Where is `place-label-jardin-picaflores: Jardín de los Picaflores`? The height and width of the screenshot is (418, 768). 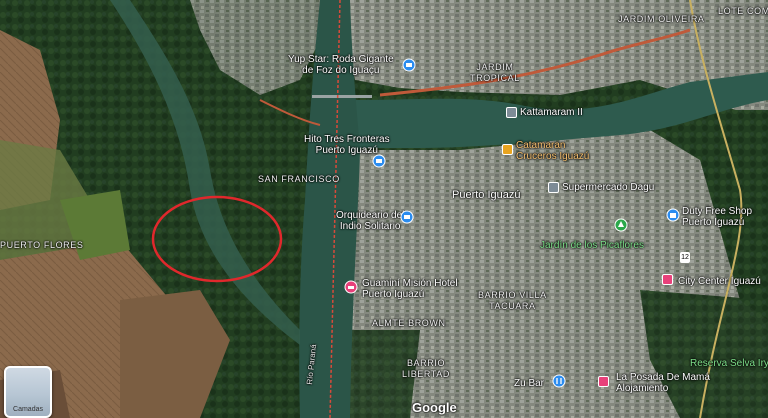
place-label-jardin-picaflores: Jardín de los Picaflores is located at coordinates (592, 245).